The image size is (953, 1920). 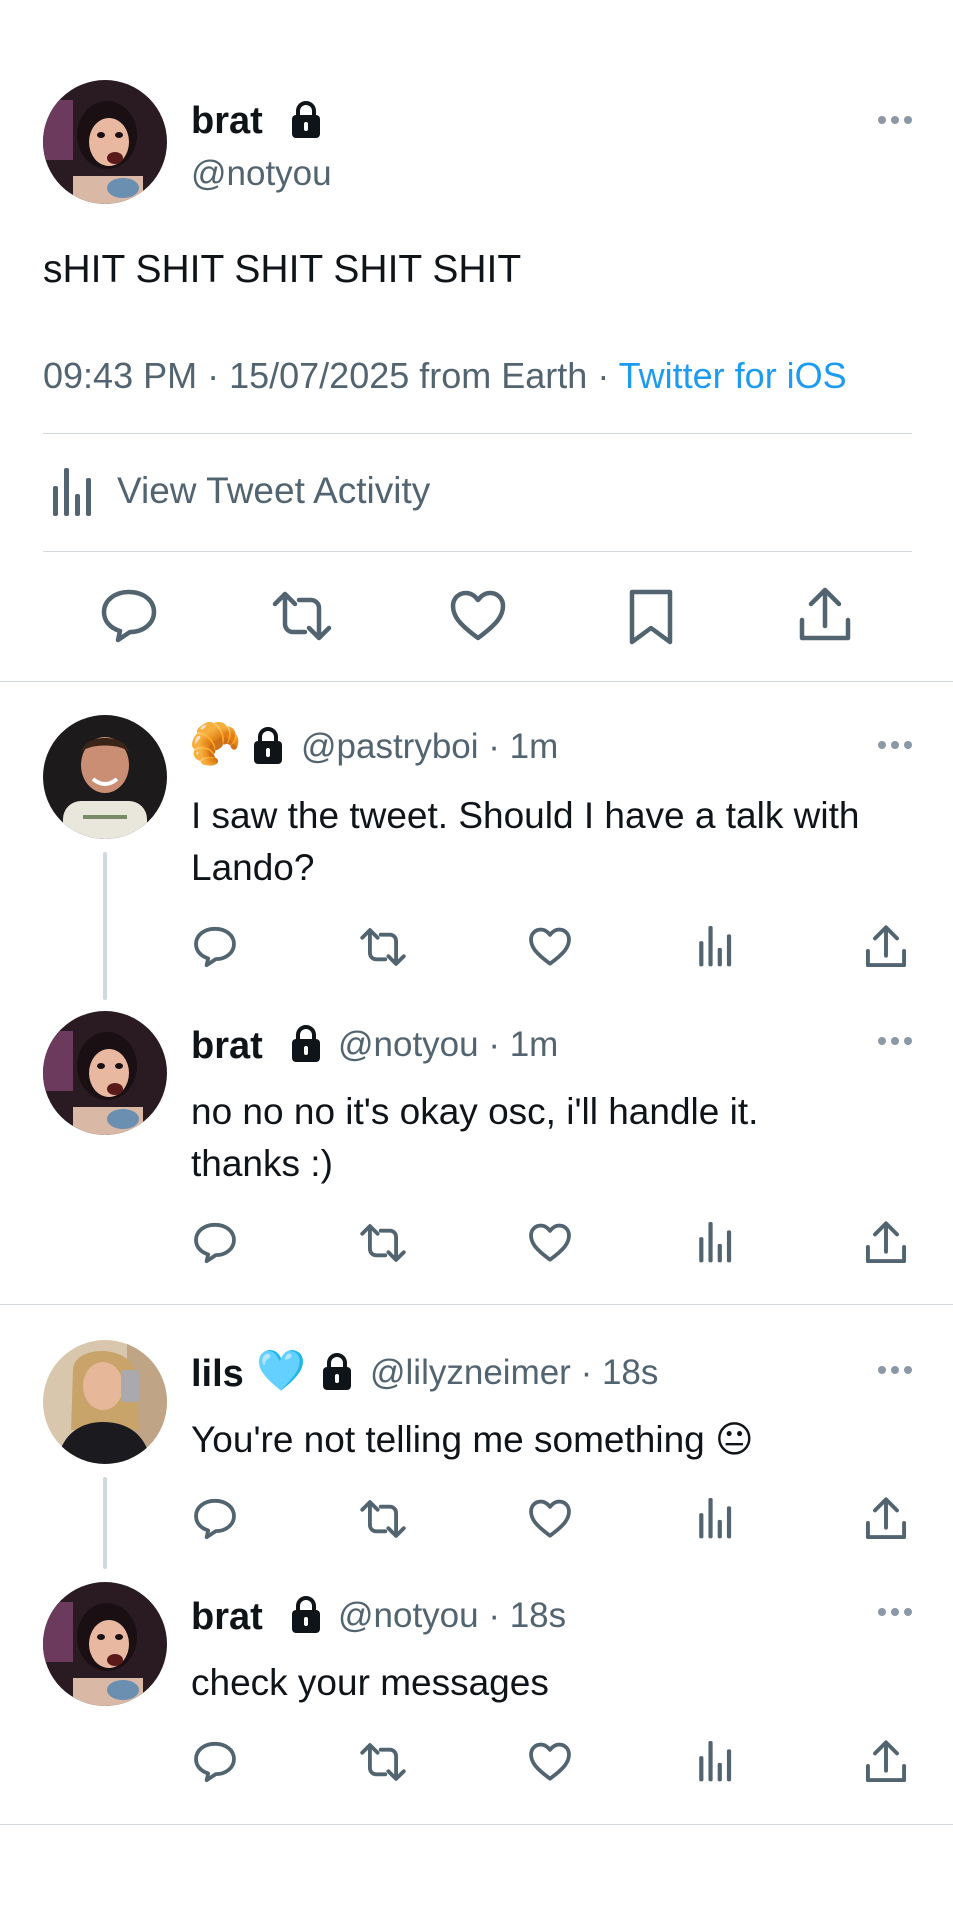 What do you see at coordinates (370, 1682) in the screenshot?
I see `reply-text-line: check your messages` at bounding box center [370, 1682].